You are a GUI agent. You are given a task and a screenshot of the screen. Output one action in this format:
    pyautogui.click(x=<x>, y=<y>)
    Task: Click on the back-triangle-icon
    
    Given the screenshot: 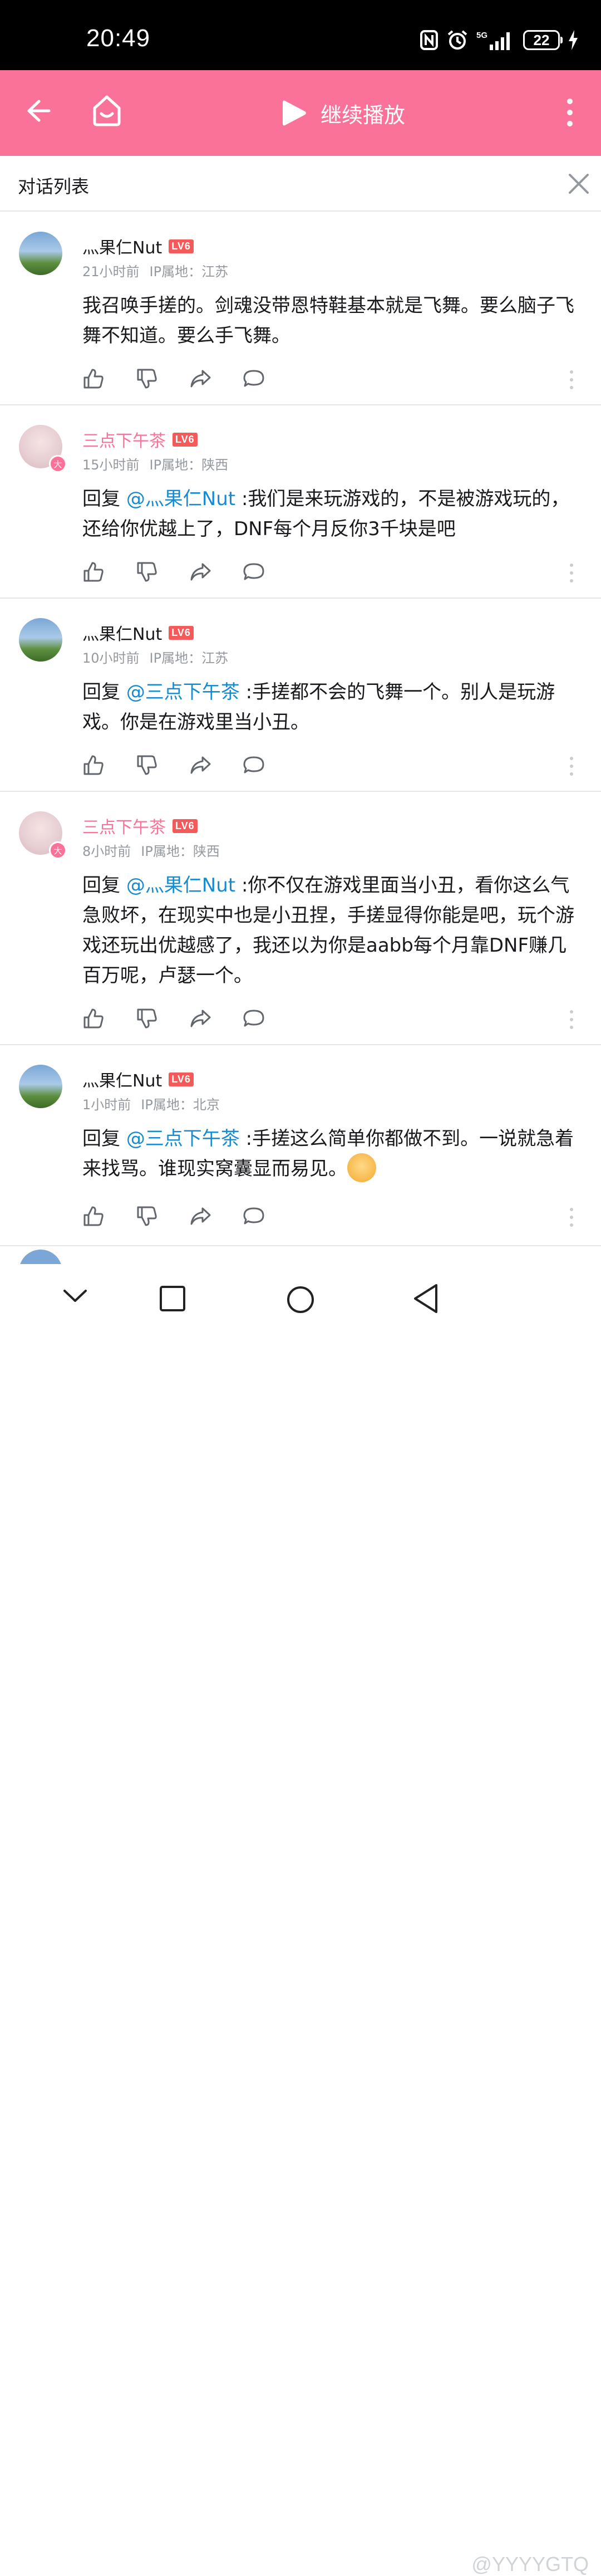 What is the action you would take?
    pyautogui.click(x=426, y=1298)
    